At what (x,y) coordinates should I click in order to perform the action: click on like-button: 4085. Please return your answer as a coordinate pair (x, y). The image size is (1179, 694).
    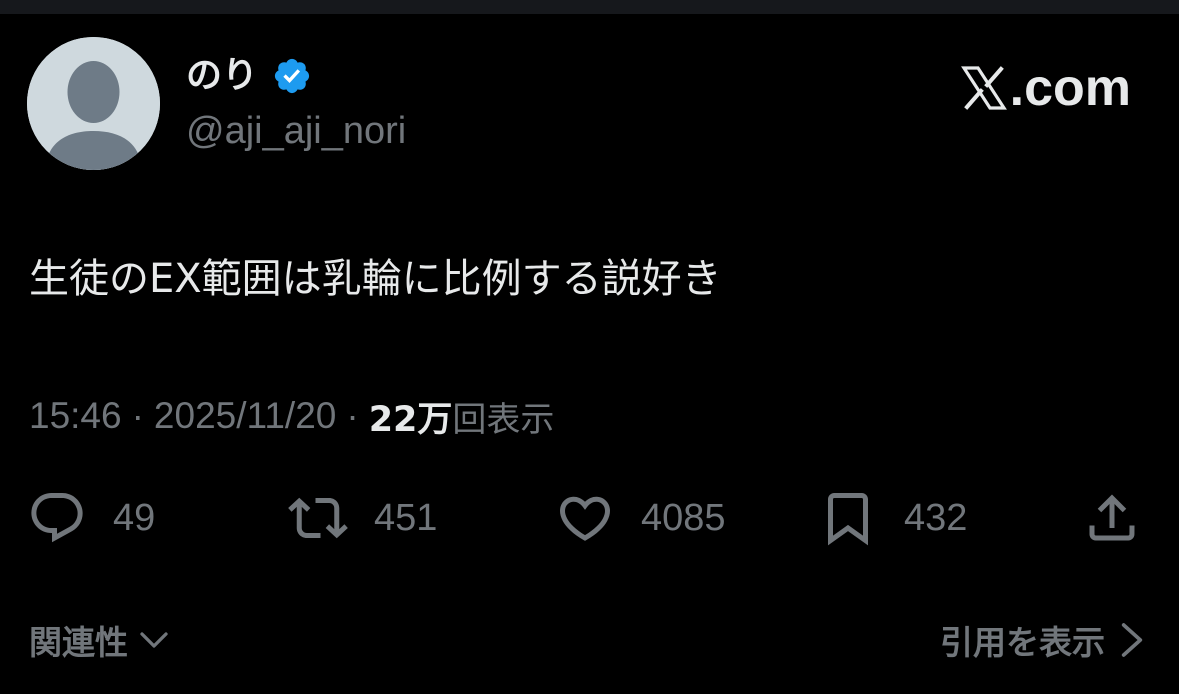
    Looking at the image, I should click on (640, 518).